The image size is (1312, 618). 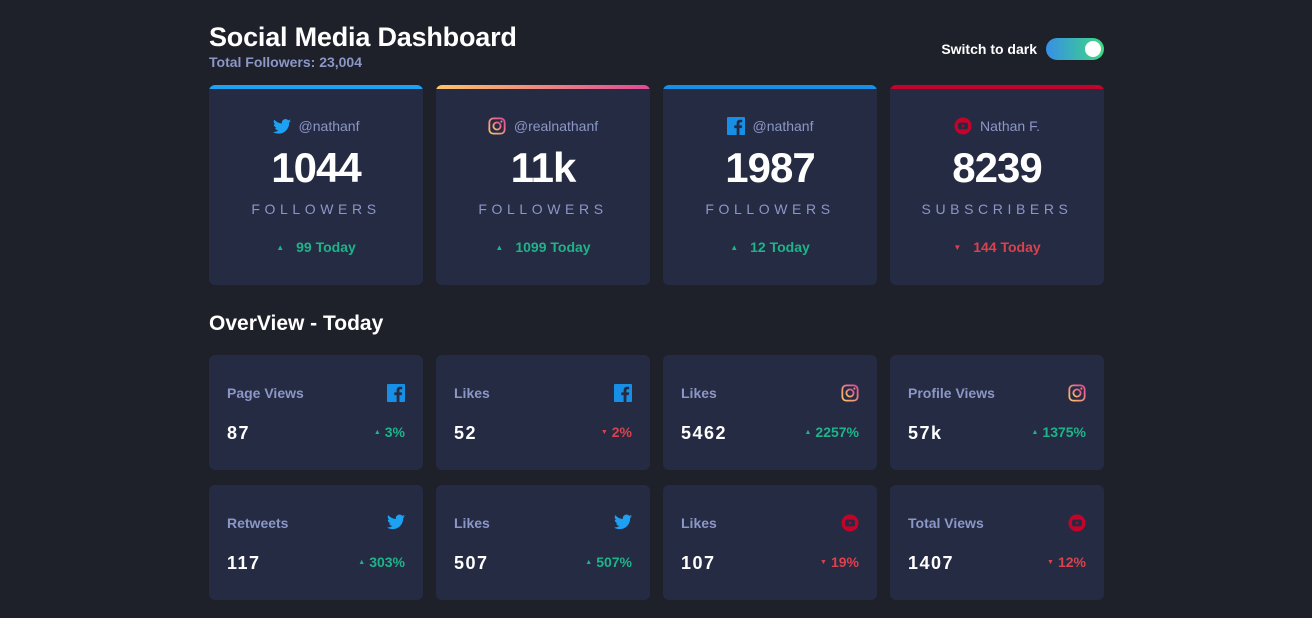 I want to click on overview-change-value: 303%, so click(x=387, y=562).